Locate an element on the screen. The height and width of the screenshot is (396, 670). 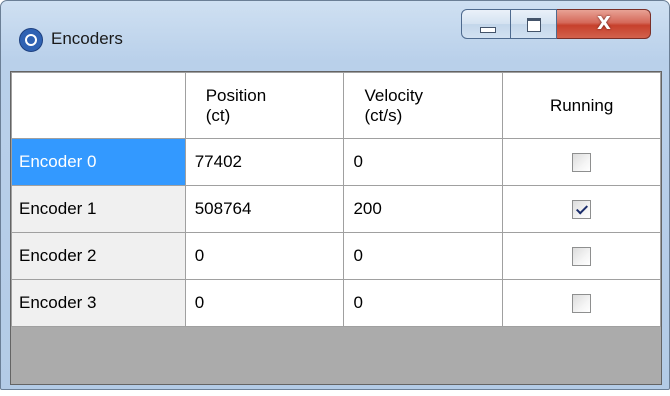
row-header-cell: Encoder 2 is located at coordinates (98, 256).